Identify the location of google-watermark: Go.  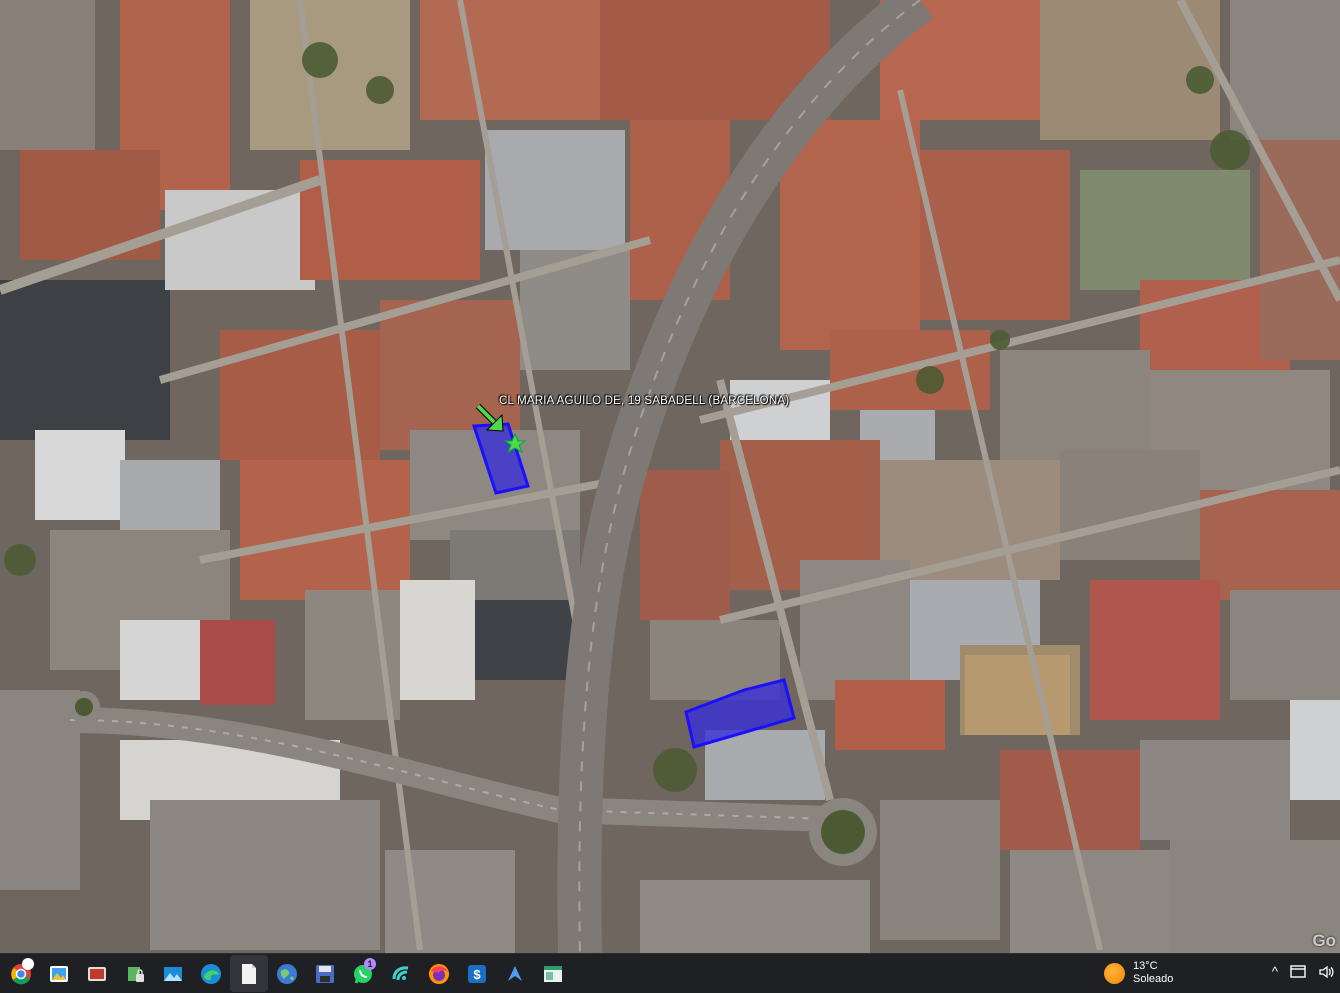
(1324, 940).